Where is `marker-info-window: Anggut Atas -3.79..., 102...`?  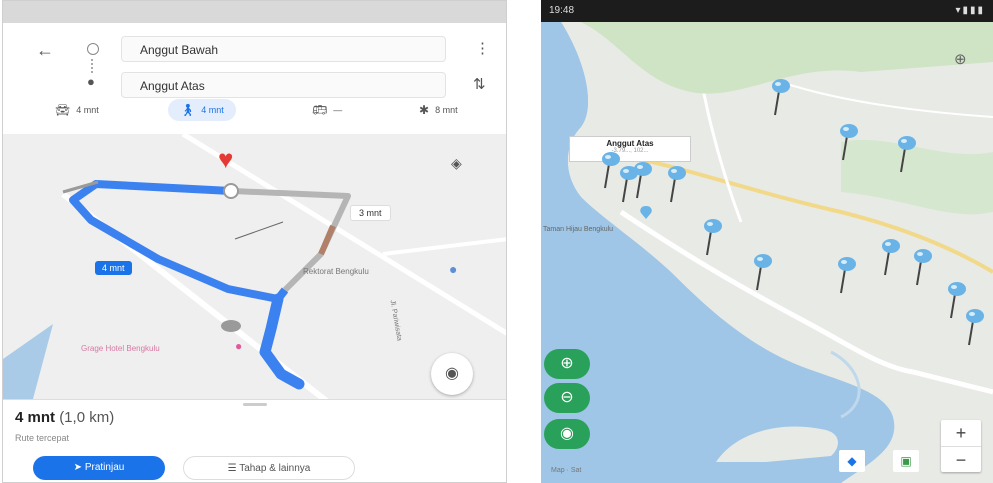 marker-info-window: Anggut Atas -3.79..., 102... is located at coordinates (630, 149).